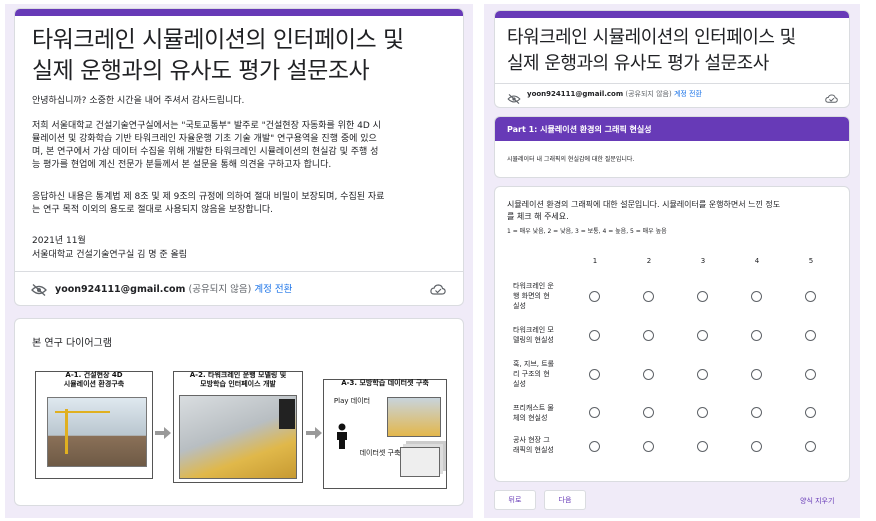  What do you see at coordinates (817, 501) in the screenshot?
I see `clear-form-link: 양식 지우기` at bounding box center [817, 501].